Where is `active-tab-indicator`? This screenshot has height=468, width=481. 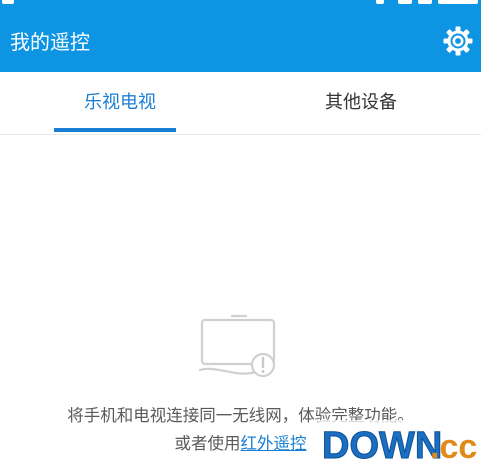
active-tab-indicator is located at coordinates (115, 130).